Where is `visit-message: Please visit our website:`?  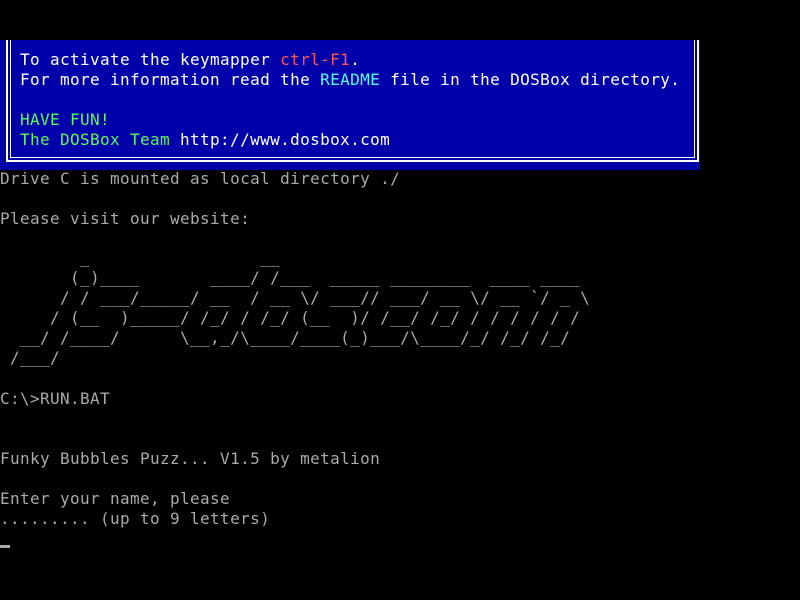
visit-message: Please visit our website: is located at coordinates (125, 218).